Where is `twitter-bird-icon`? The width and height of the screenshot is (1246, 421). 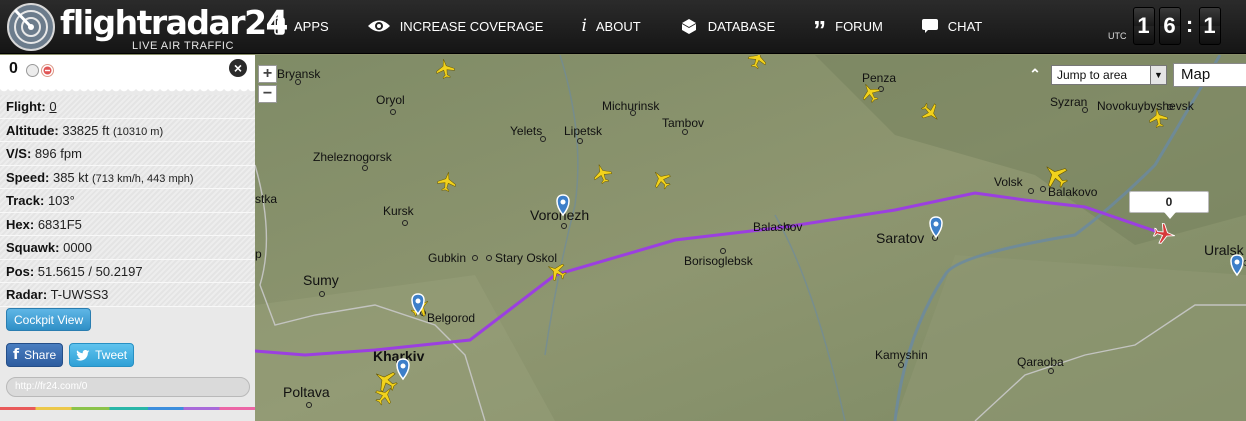
twitter-bird-icon is located at coordinates (83, 355).